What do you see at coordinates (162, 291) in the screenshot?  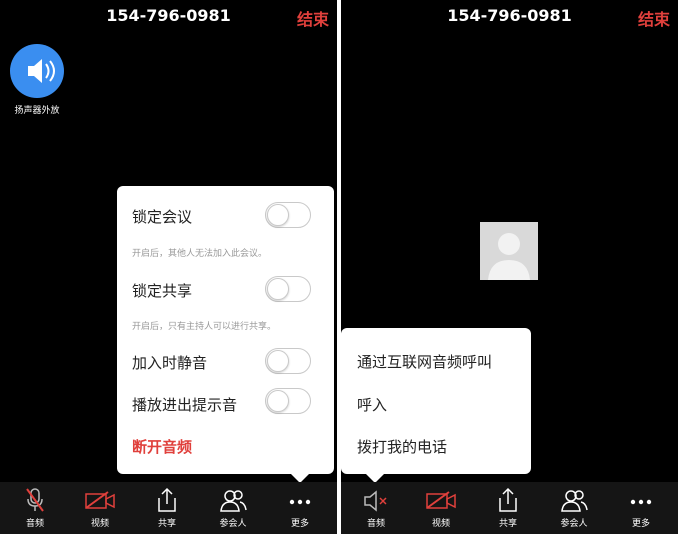 I see `lock-share-label: 锁定共享` at bounding box center [162, 291].